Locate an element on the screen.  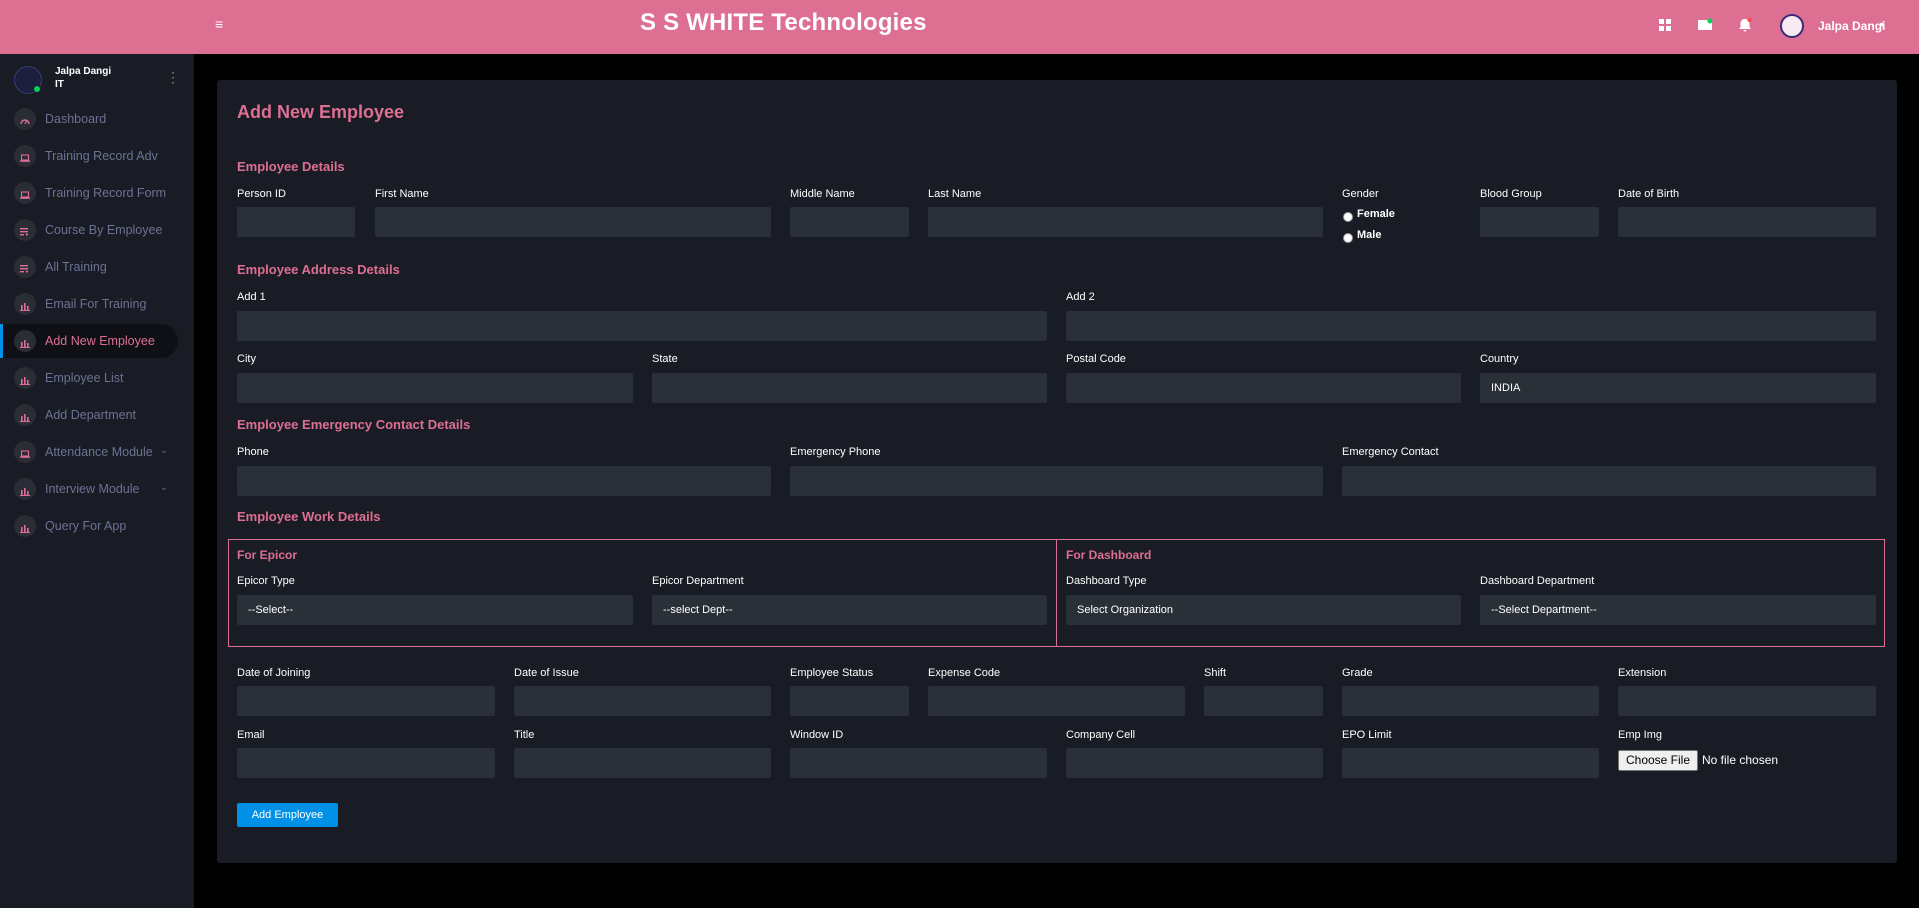
dashboard-dept-select: --Select Department-- is located at coordinates (1678, 610).